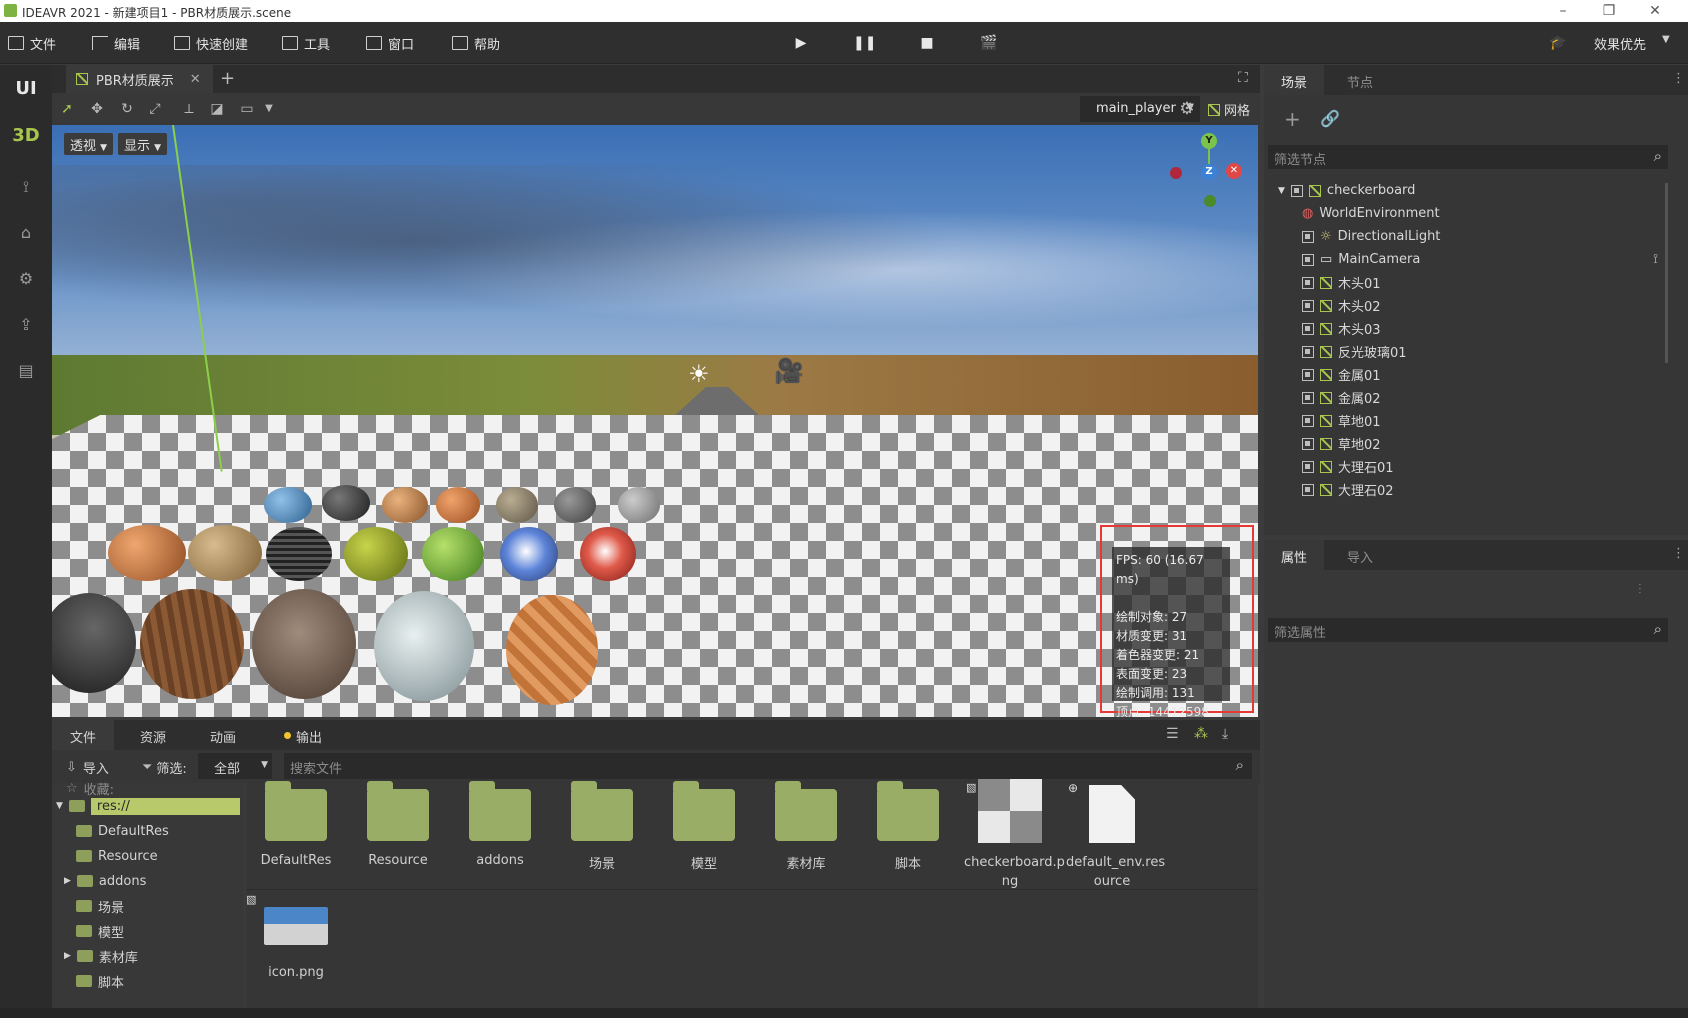 The width and height of the screenshot is (1688, 1018). Describe the element at coordinates (26, 325) in the screenshot. I see `export-icon: ⇪` at that location.